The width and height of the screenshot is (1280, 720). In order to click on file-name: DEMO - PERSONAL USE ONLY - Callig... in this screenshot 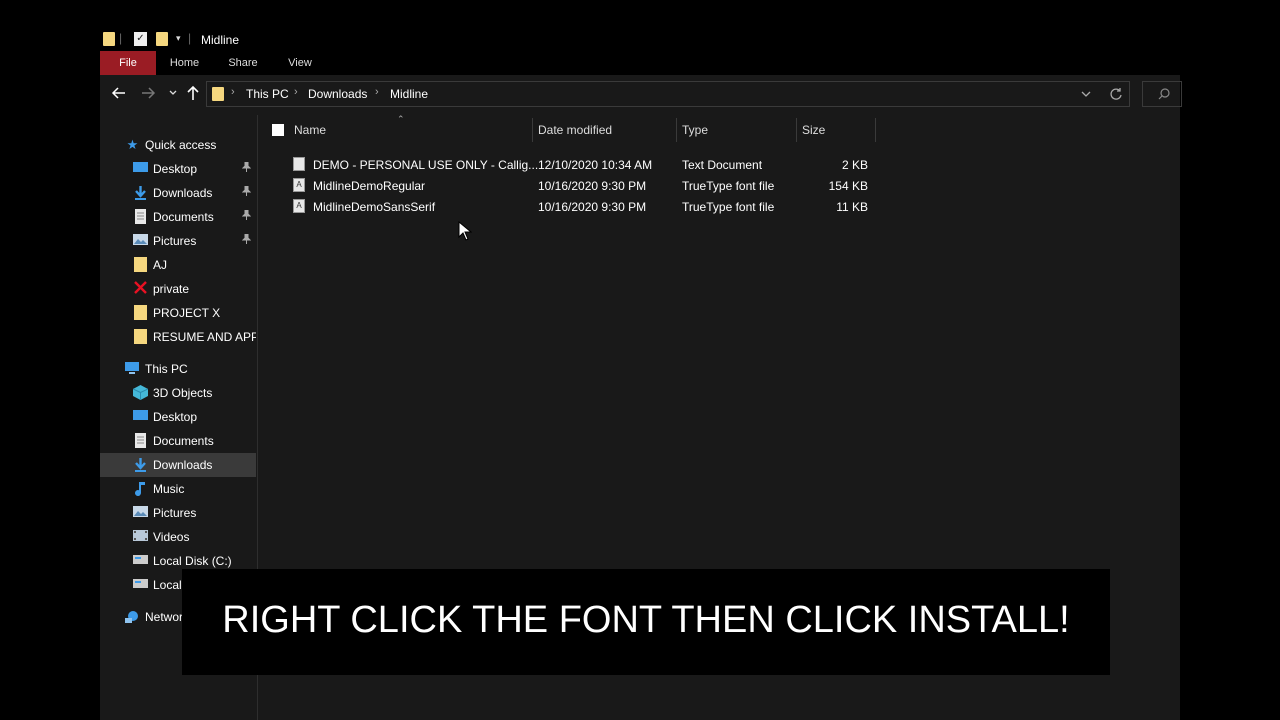, I will do `click(426, 165)`.